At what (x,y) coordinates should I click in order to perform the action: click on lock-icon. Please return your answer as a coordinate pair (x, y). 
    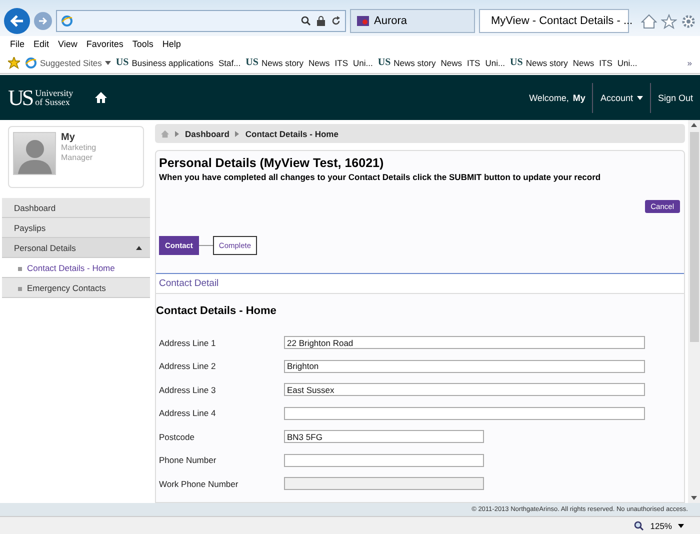
    Looking at the image, I should click on (321, 21).